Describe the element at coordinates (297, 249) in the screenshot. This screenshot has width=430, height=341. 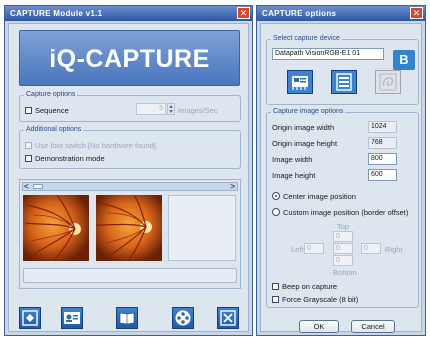
I see `offset-left-label: Left` at that location.